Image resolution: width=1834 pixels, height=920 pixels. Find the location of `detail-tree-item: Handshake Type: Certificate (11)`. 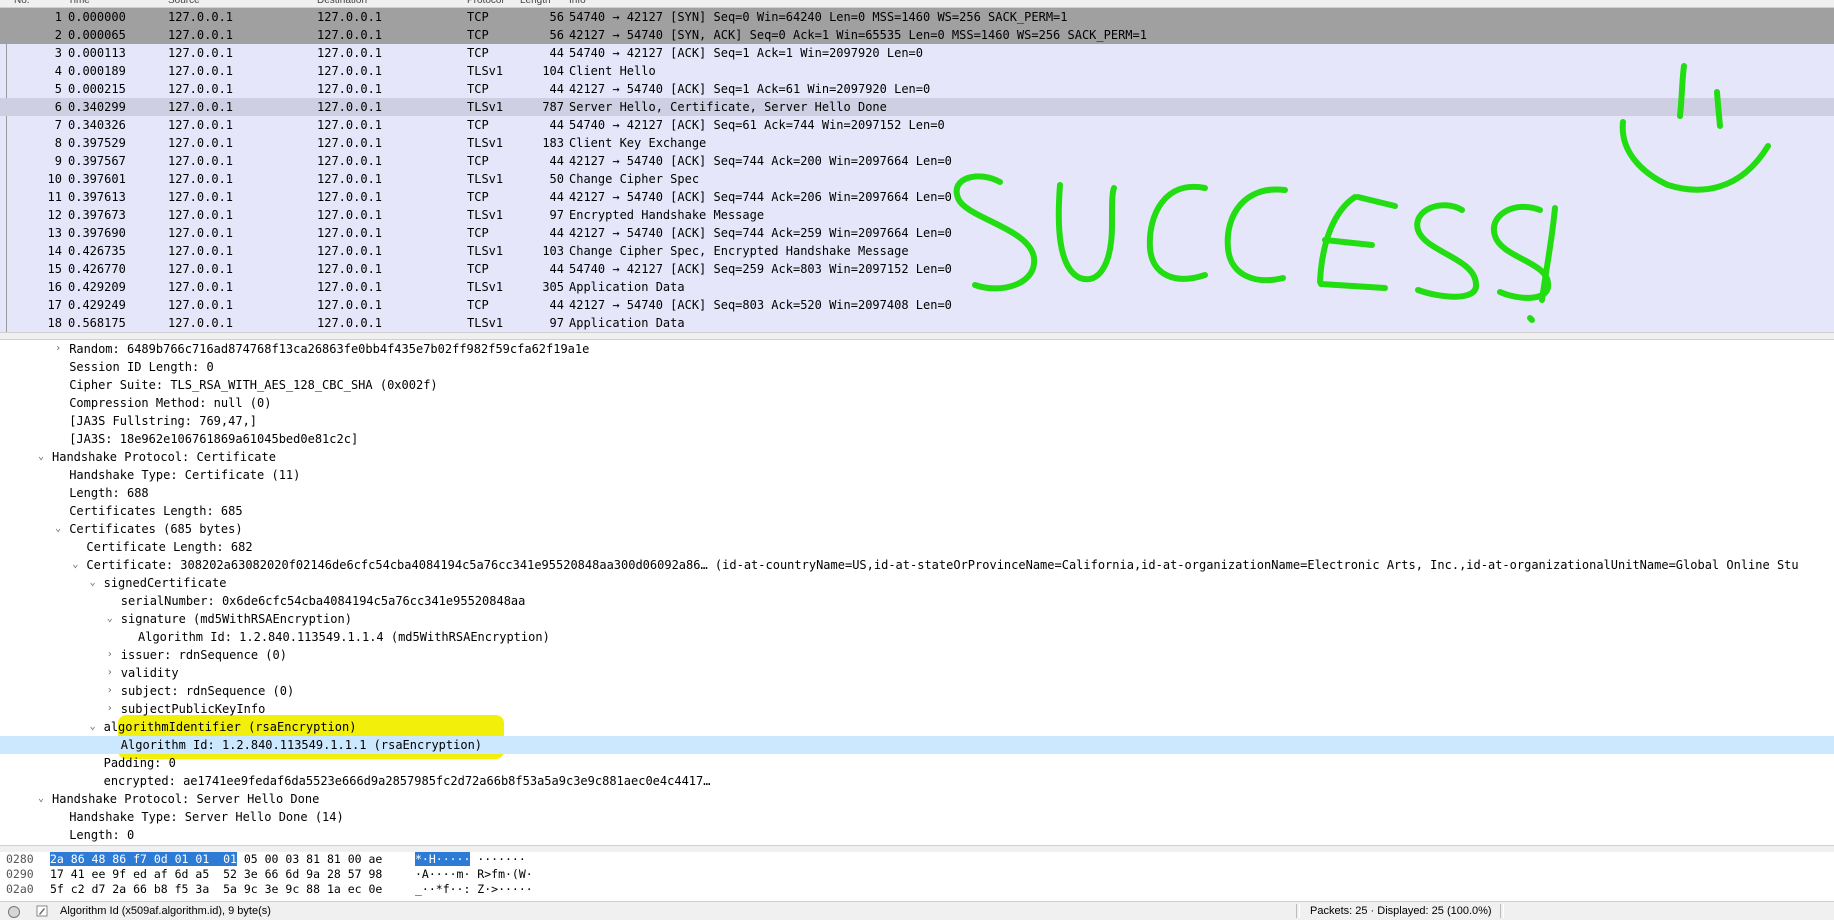

detail-tree-item: Handshake Type: Certificate (11) is located at coordinates (917, 475).